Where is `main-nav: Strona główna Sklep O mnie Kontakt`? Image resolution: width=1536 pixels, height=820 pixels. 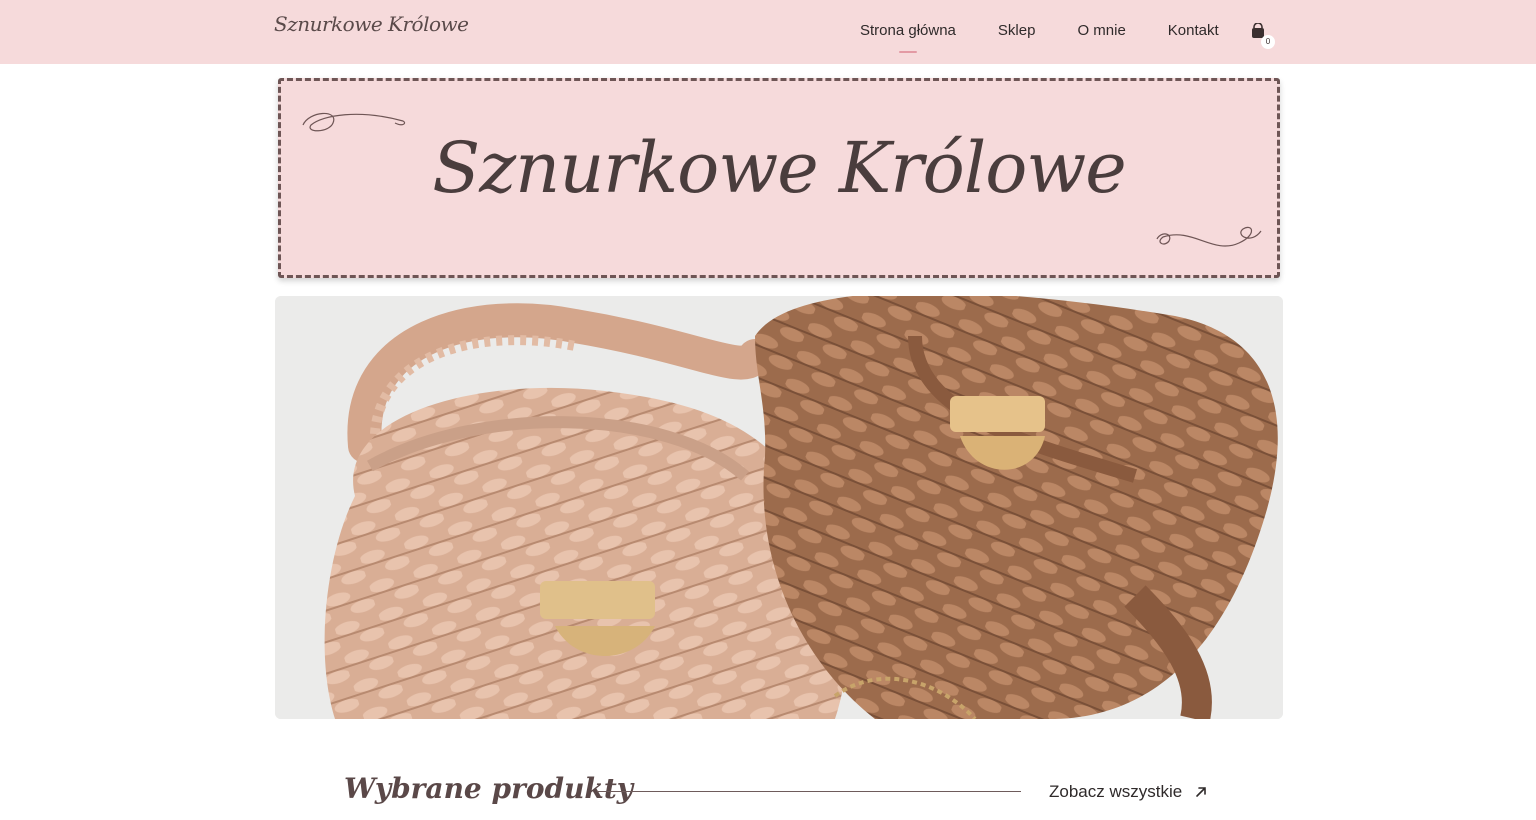
main-nav: Strona główna Sklep O mnie Kontakt is located at coordinates (1060, 30).